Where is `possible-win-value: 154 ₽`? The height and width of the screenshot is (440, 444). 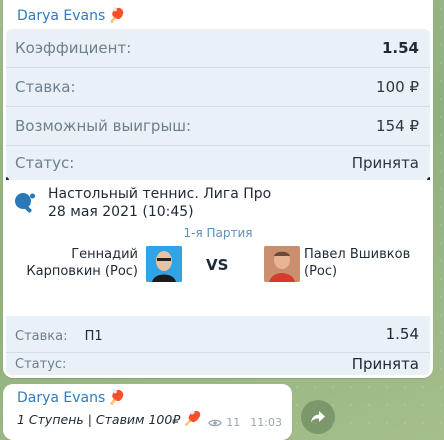
possible-win-value: 154 ₽ is located at coordinates (397, 126).